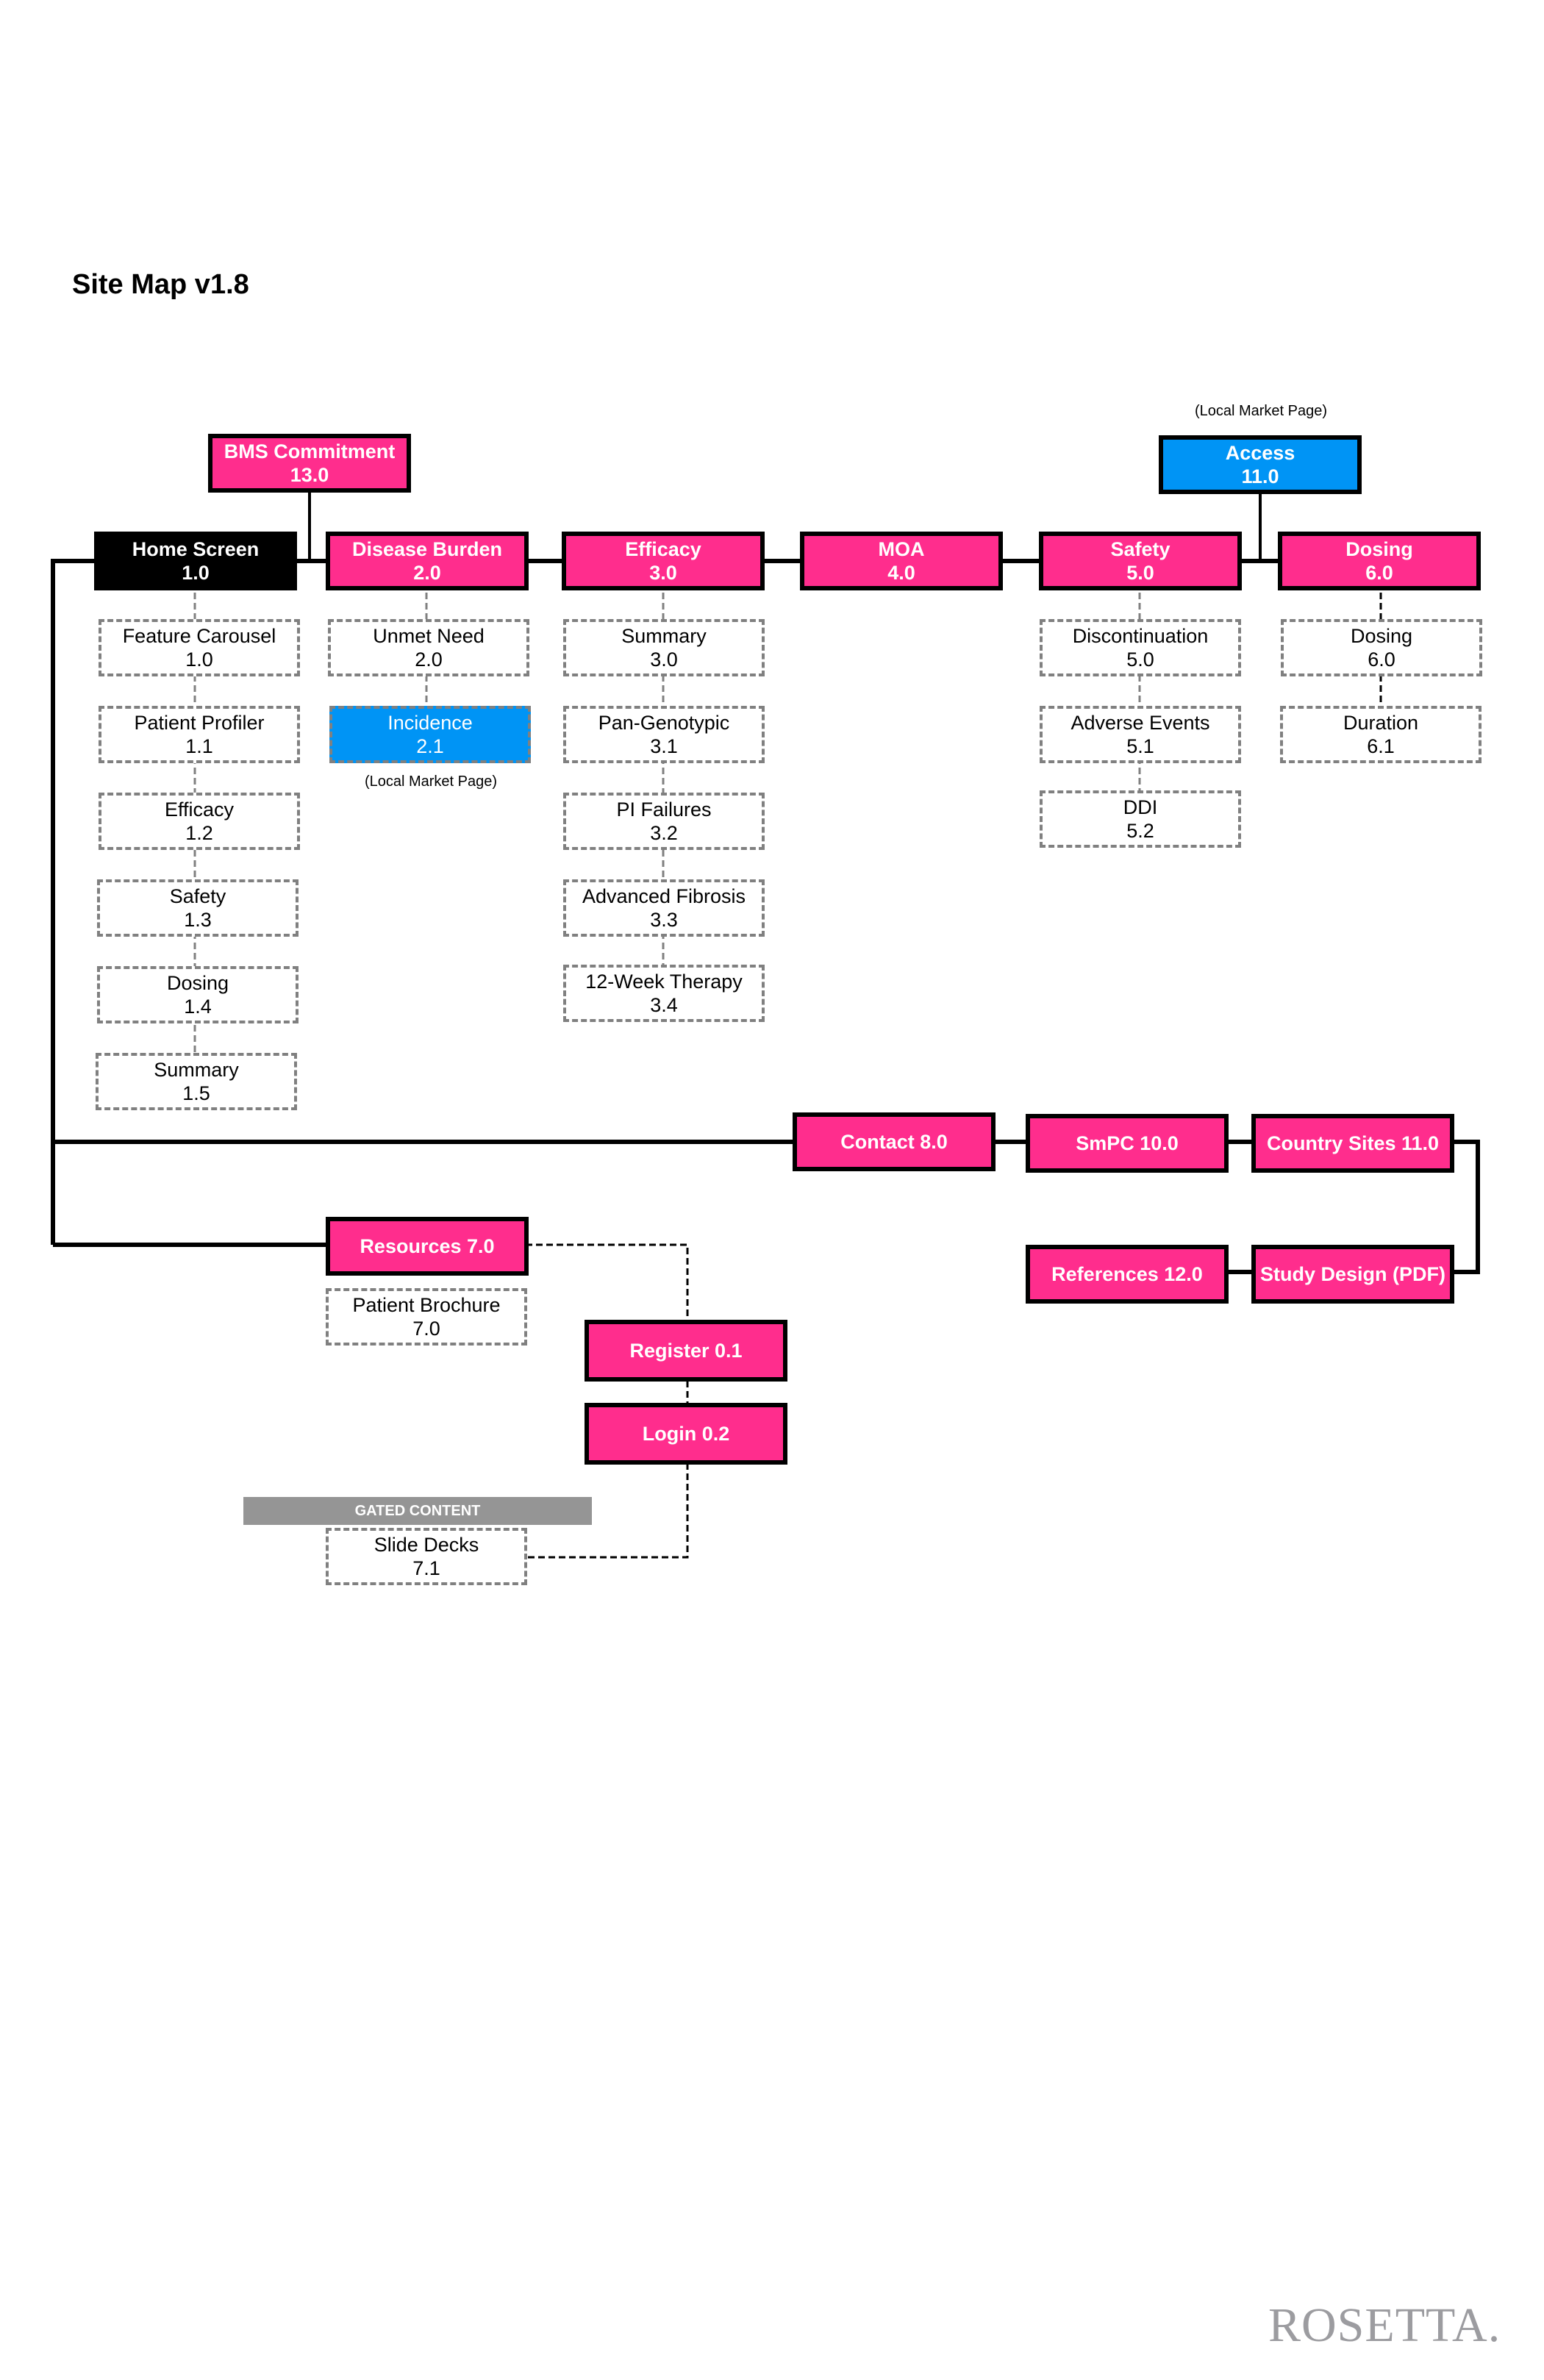 The height and width of the screenshot is (2380, 1544). I want to click on node-number: 2.1, so click(430, 746).